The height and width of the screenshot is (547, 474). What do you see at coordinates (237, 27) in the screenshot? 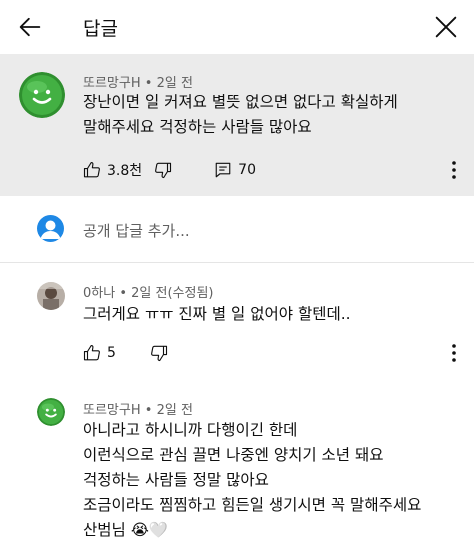
I see `app-header: 답글` at bounding box center [237, 27].